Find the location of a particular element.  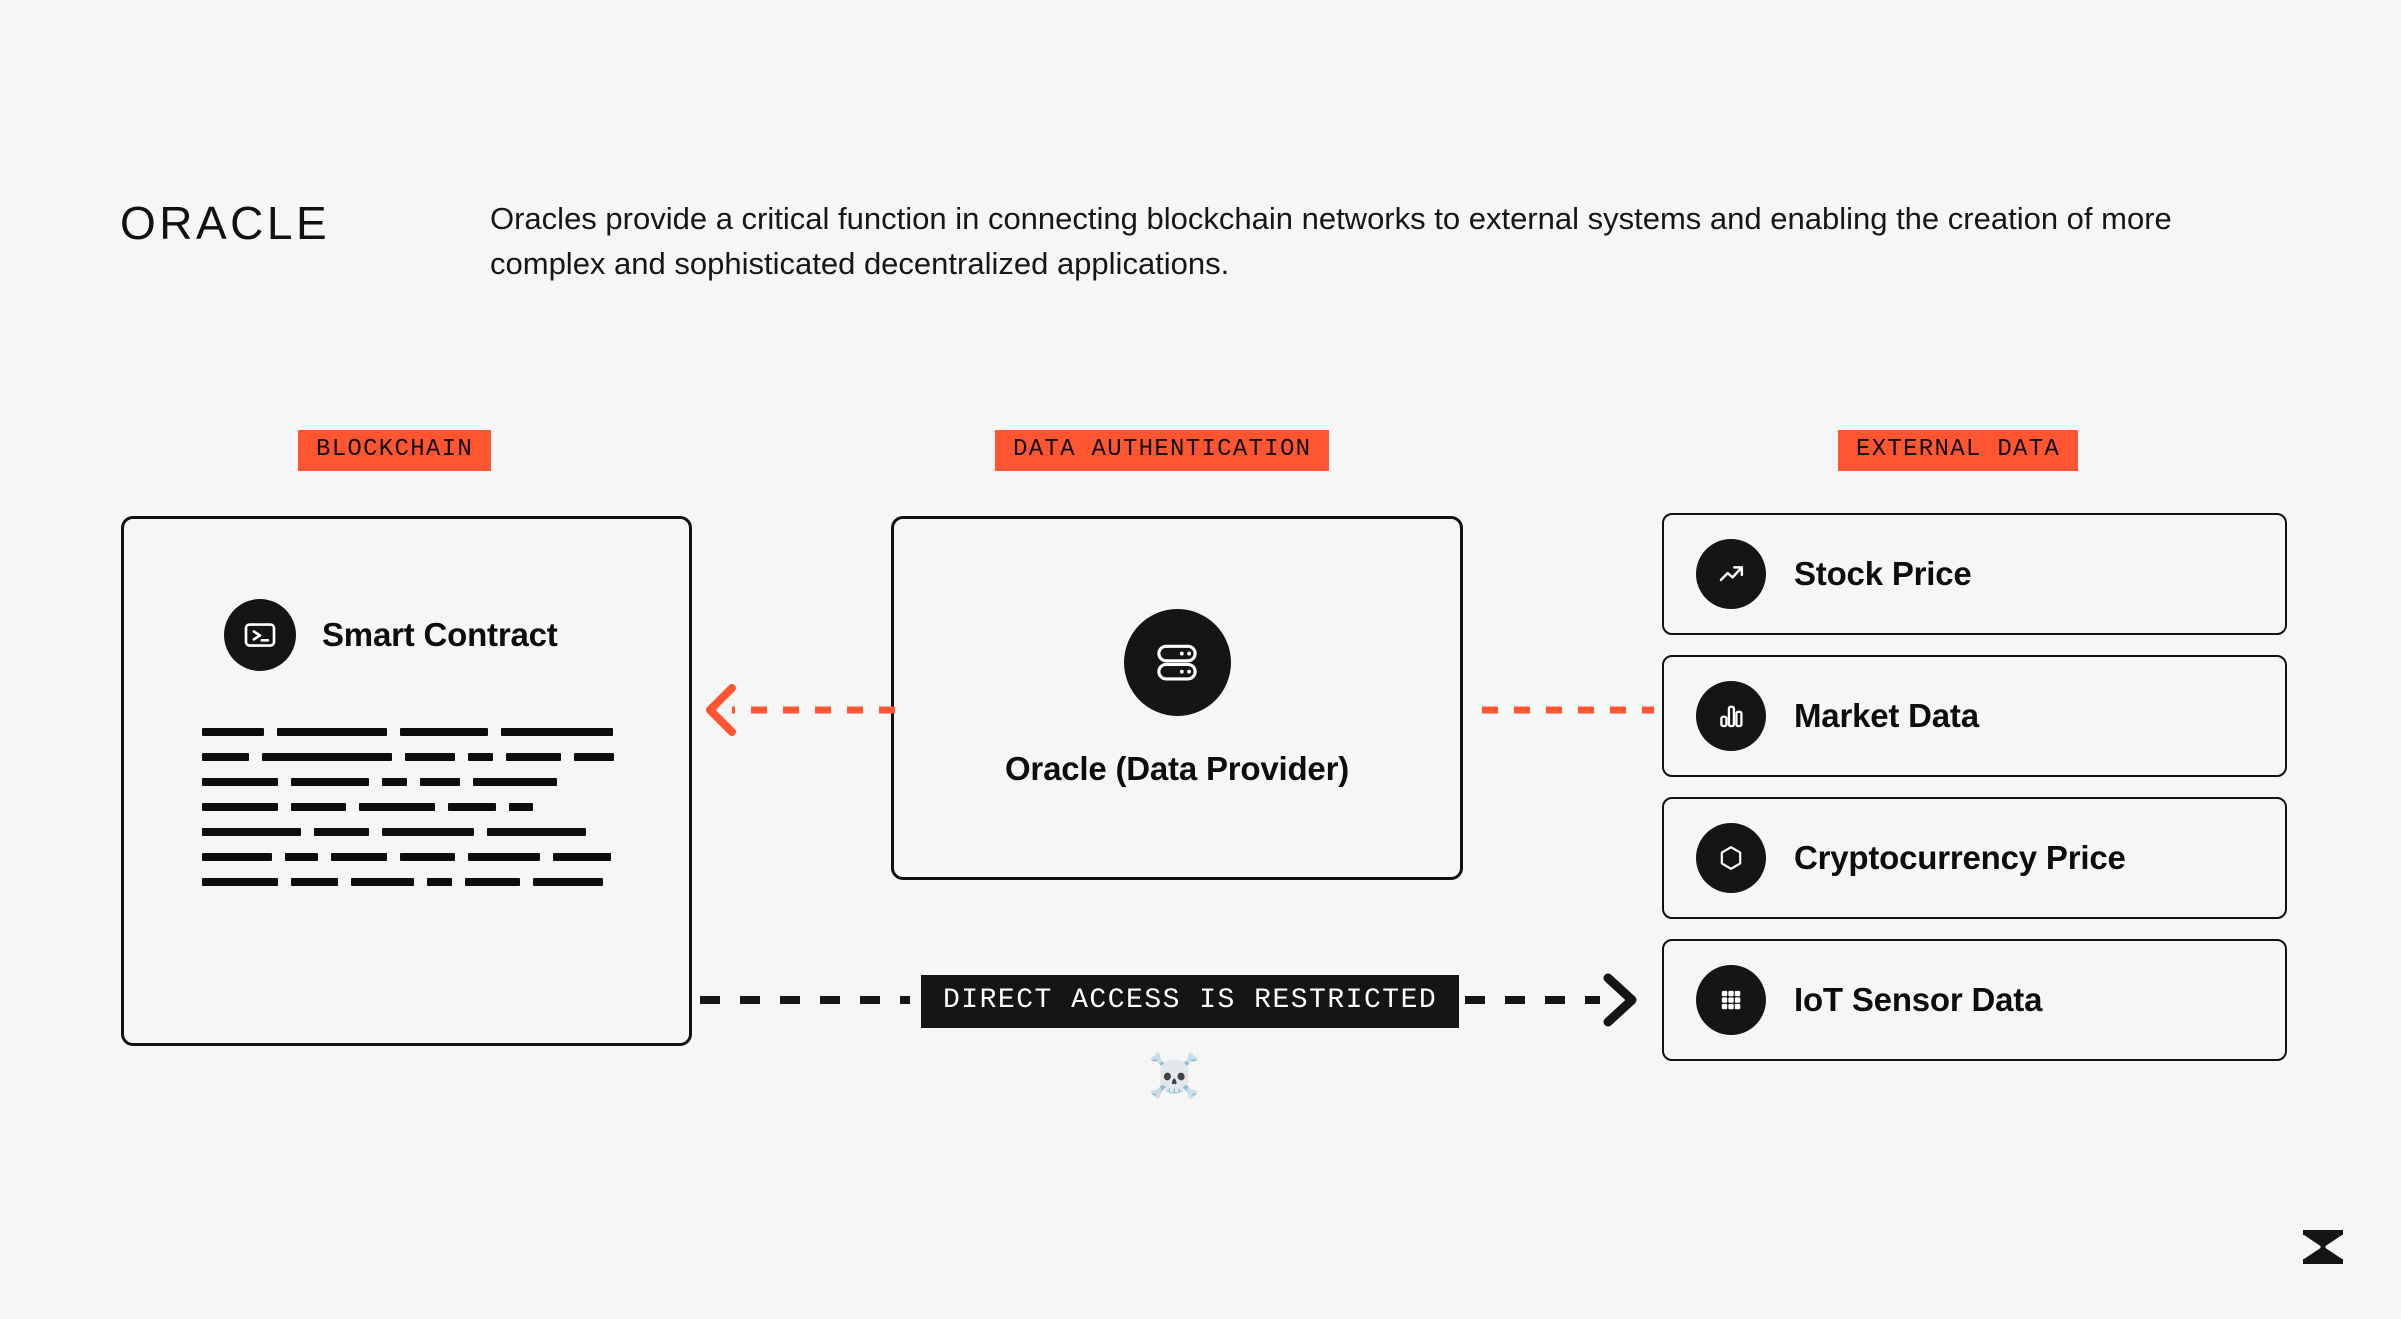

external-data-item-label: Cryptocurrency Price is located at coordinates (1960, 857).